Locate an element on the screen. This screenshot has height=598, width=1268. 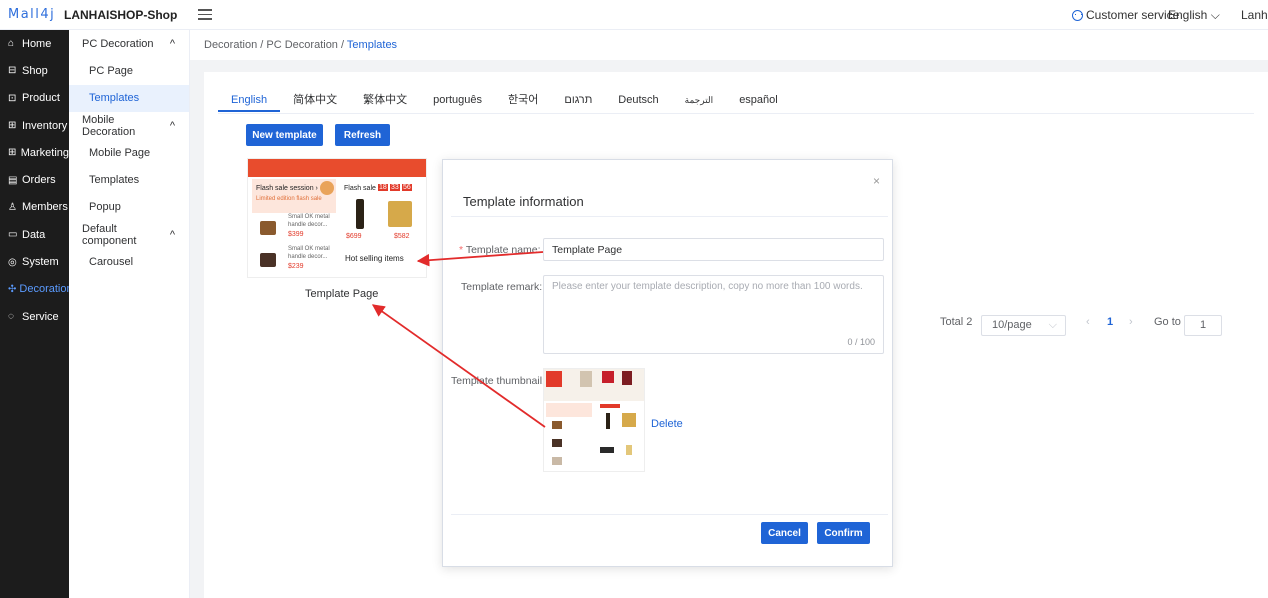
arrow-to-title is located at coordinates (458, 366).